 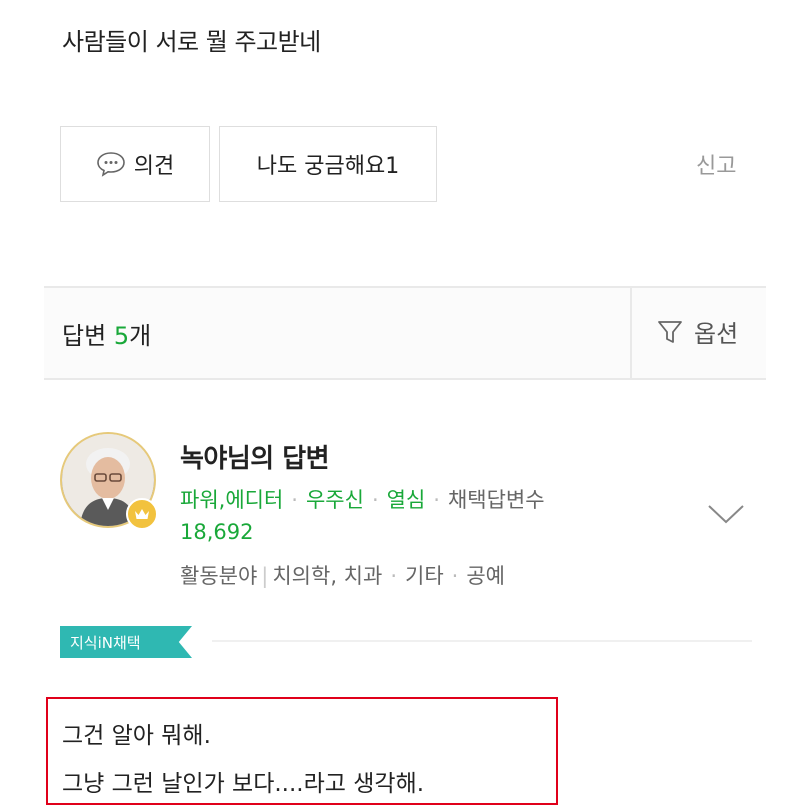 I want to click on question-text: 사람들이 서로 뭘 주고받네, so click(x=191, y=42).